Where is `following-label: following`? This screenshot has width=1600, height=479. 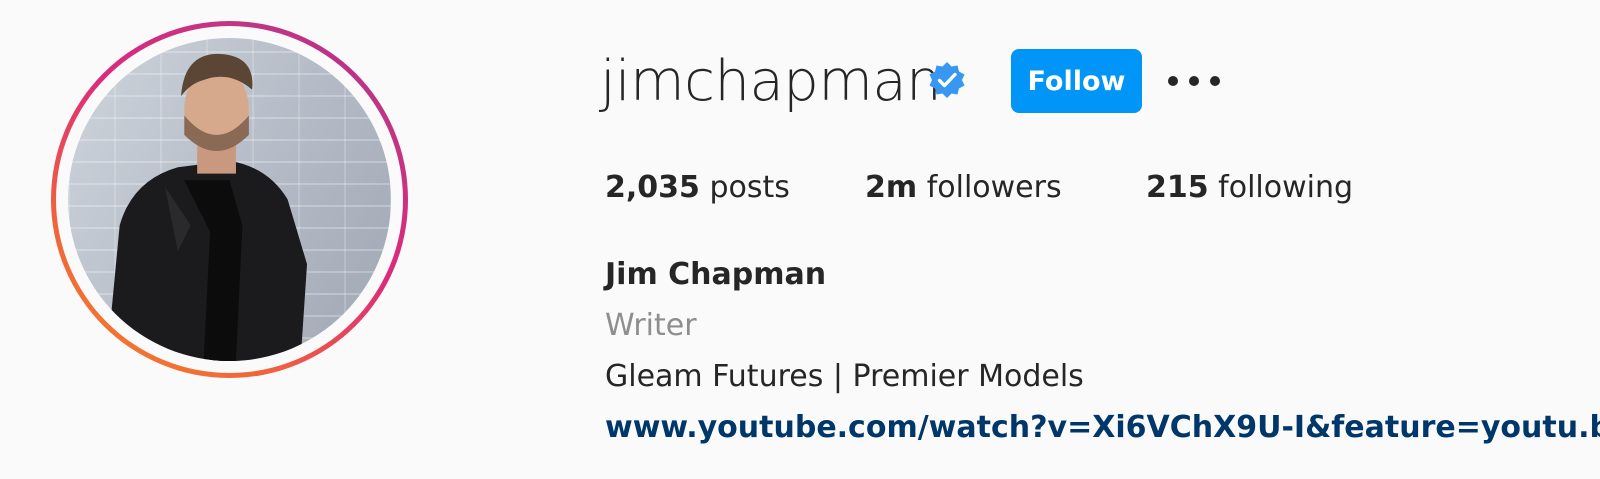 following-label: following is located at coordinates (1286, 187).